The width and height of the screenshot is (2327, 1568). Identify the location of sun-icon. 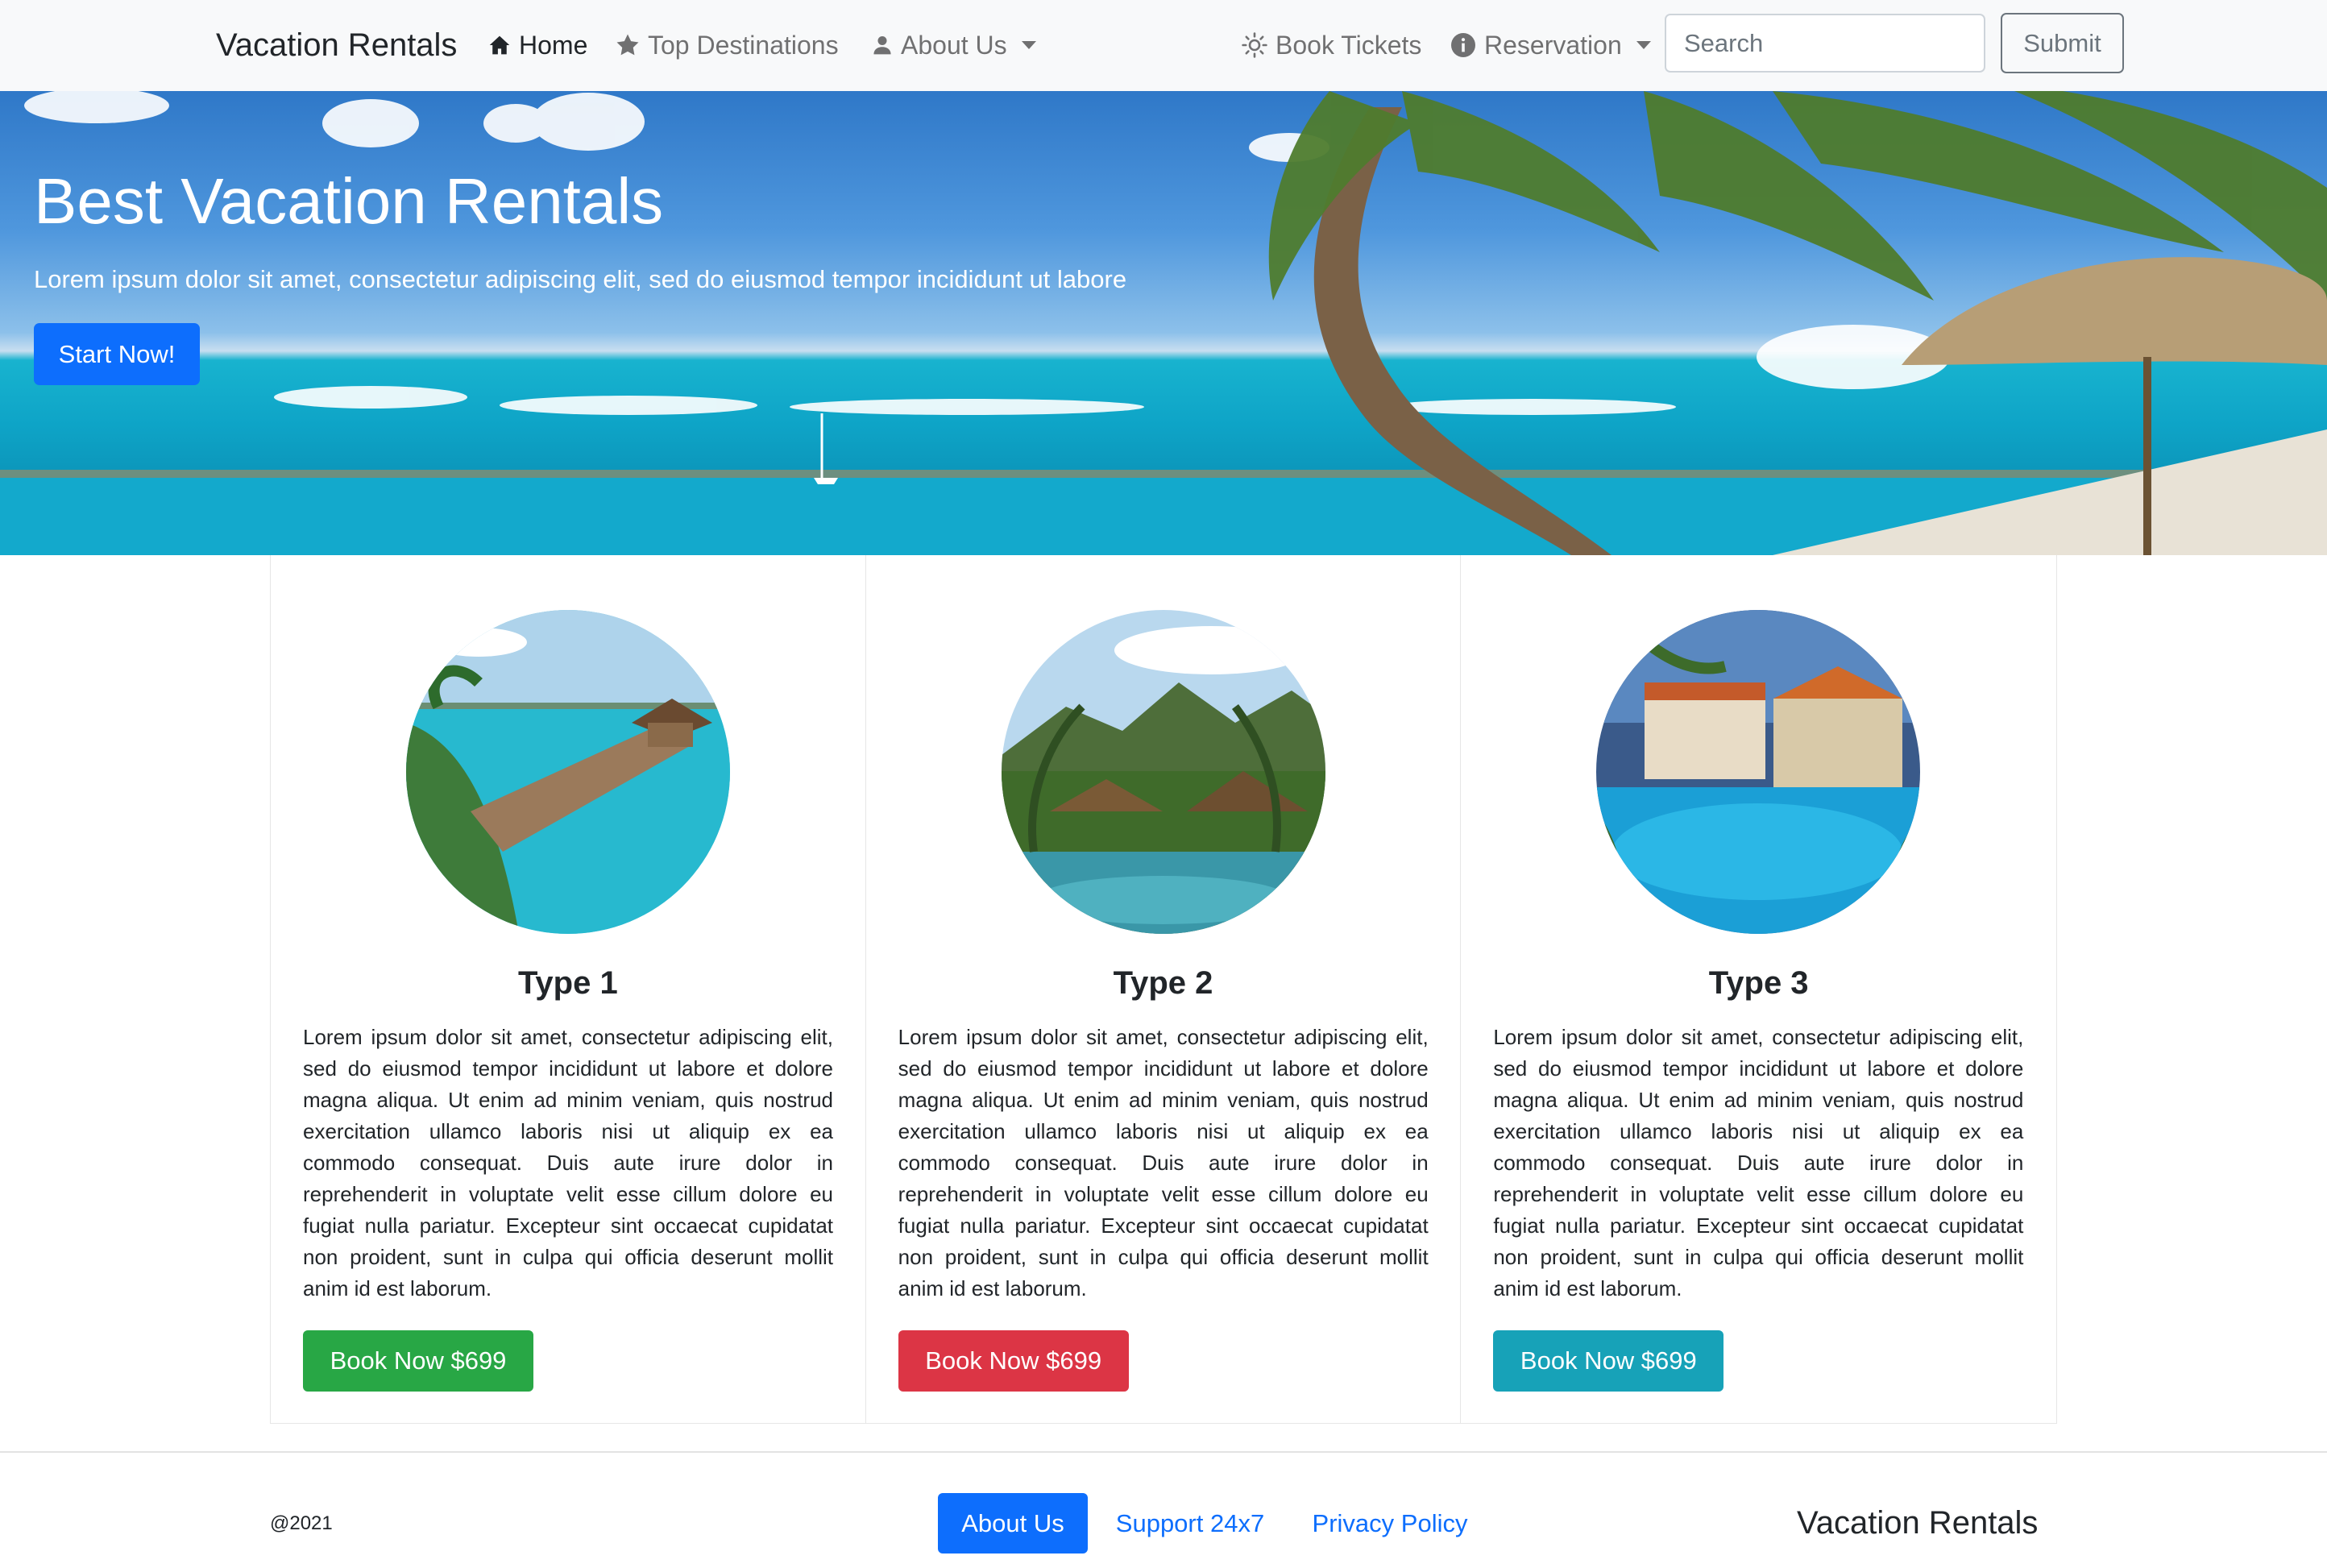
(1254, 45).